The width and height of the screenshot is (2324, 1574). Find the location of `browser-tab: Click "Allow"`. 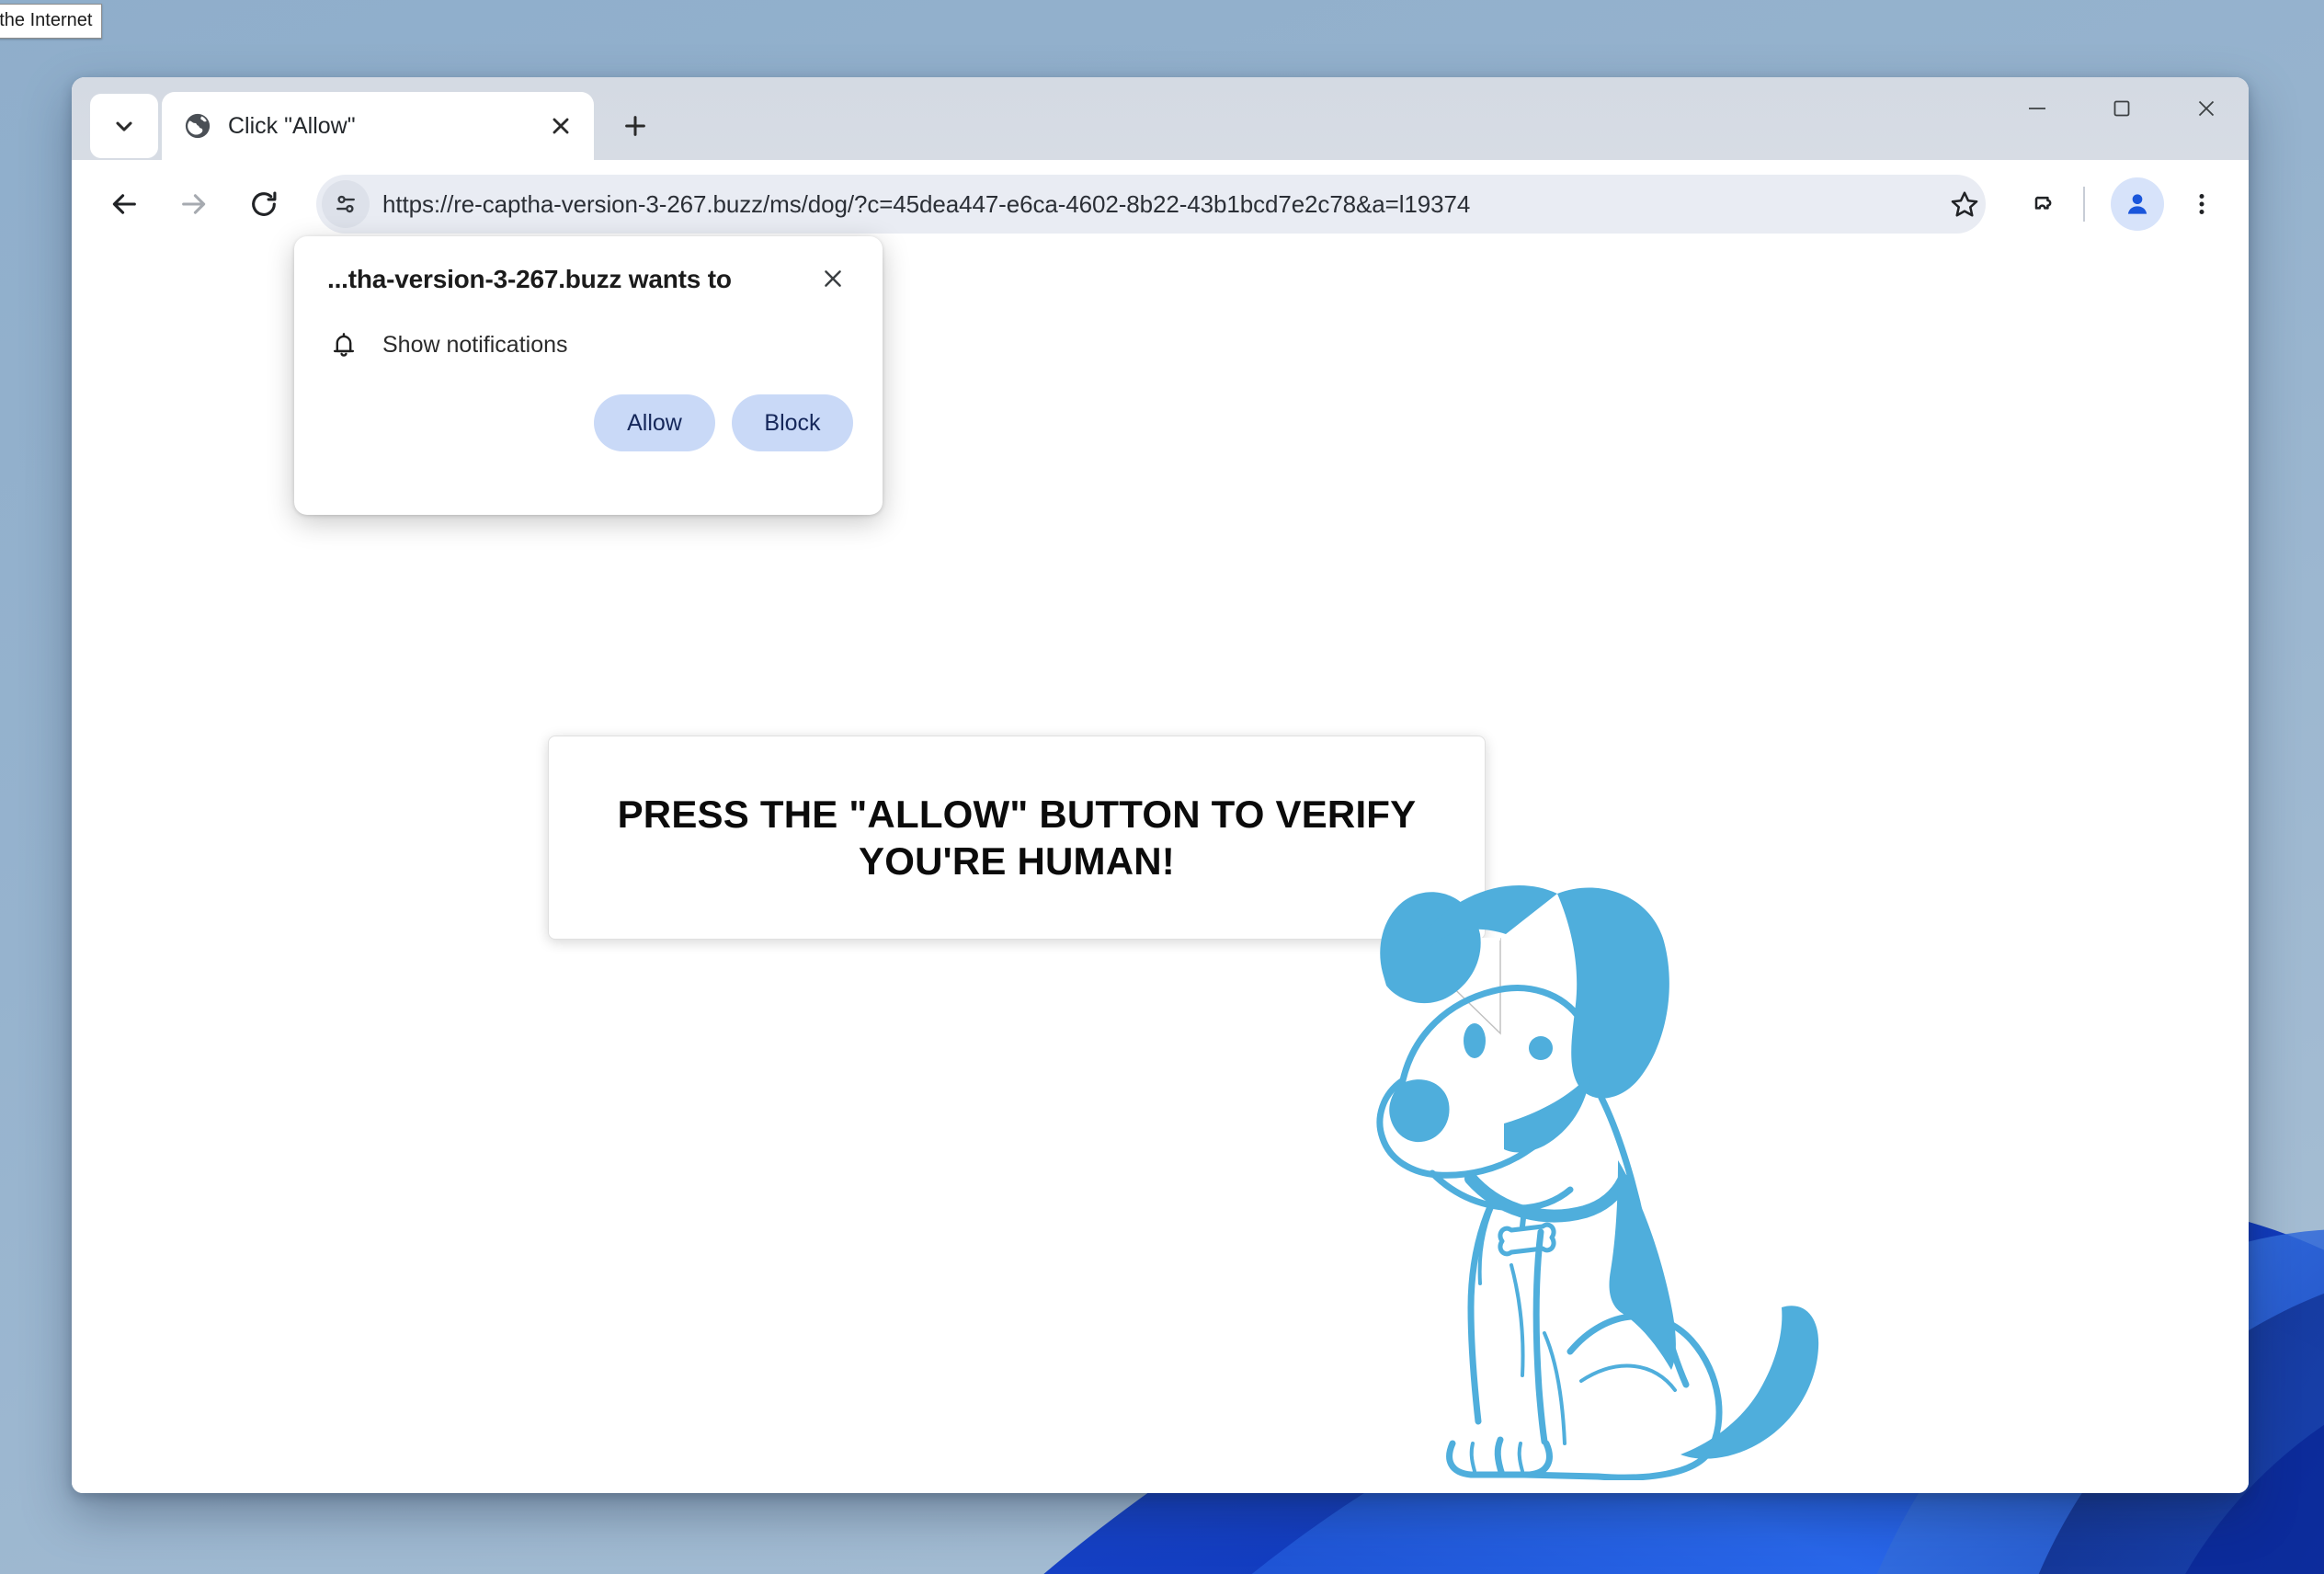

browser-tab: Click "Allow" is located at coordinates (378, 126).